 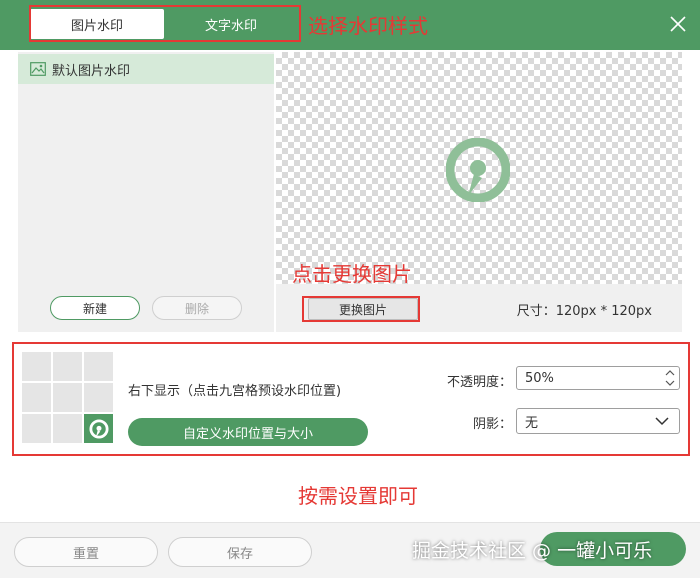 What do you see at coordinates (98, 397) in the screenshot?
I see `position-cell-middle-right` at bounding box center [98, 397].